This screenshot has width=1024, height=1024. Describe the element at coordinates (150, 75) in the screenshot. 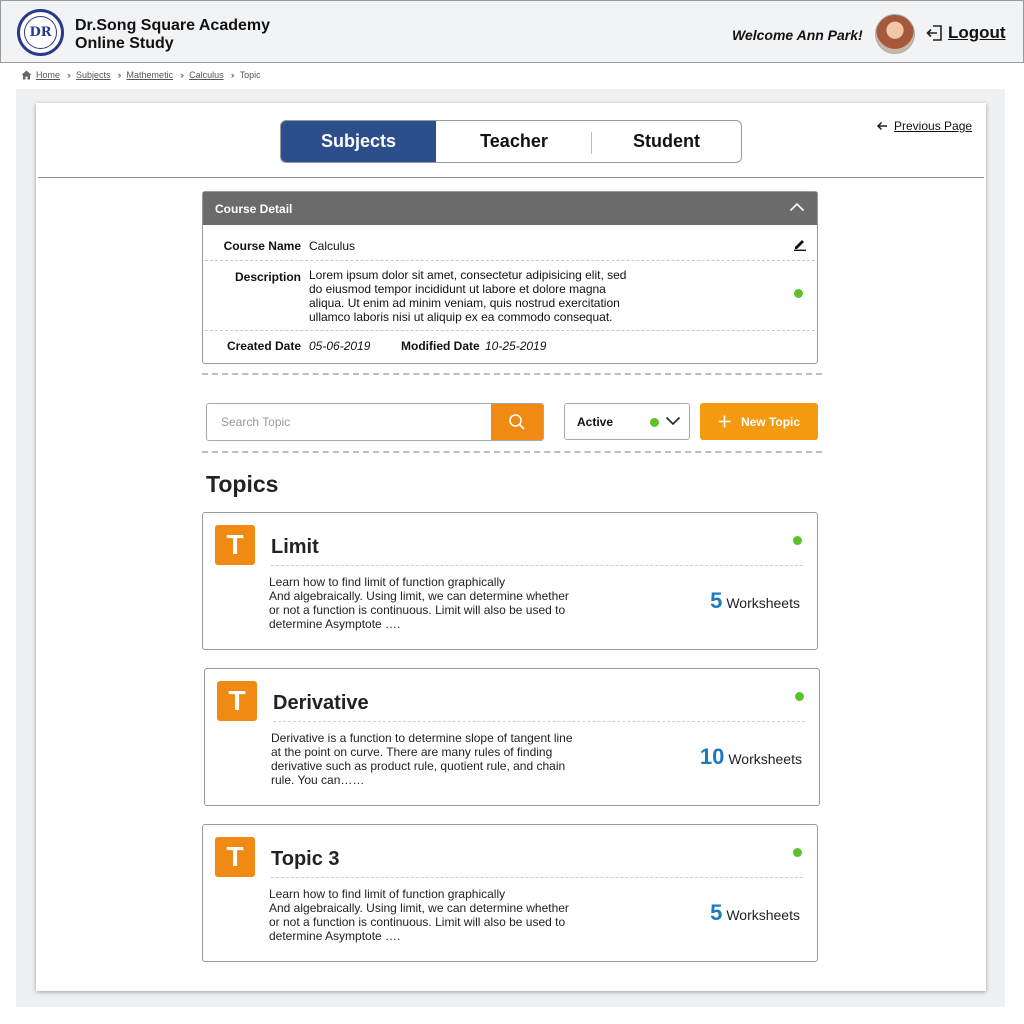

I see `breadcrumb-mathemetic: Mathemetic` at that location.